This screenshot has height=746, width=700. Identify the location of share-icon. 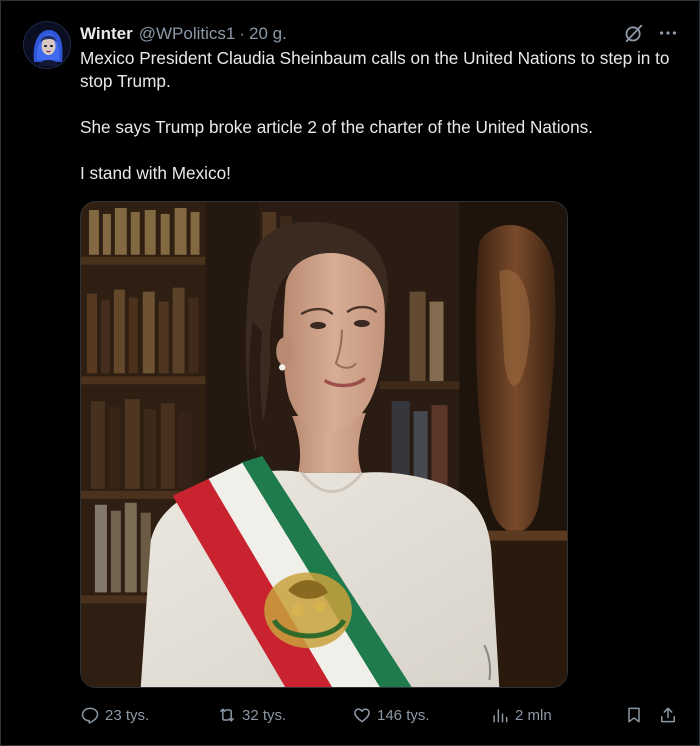
(668, 715).